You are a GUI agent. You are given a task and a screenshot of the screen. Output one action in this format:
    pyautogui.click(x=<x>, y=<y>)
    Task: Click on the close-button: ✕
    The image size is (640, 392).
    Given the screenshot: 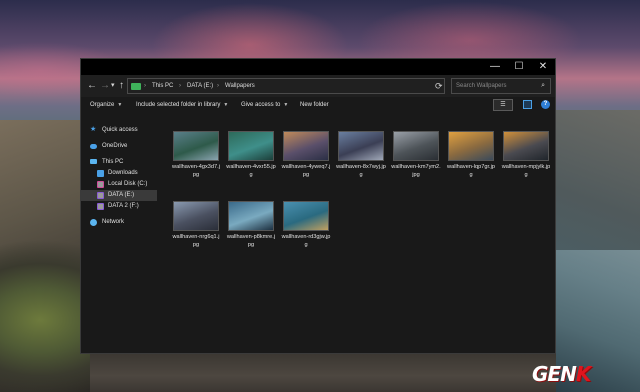 What is the action you would take?
    pyautogui.click(x=543, y=67)
    